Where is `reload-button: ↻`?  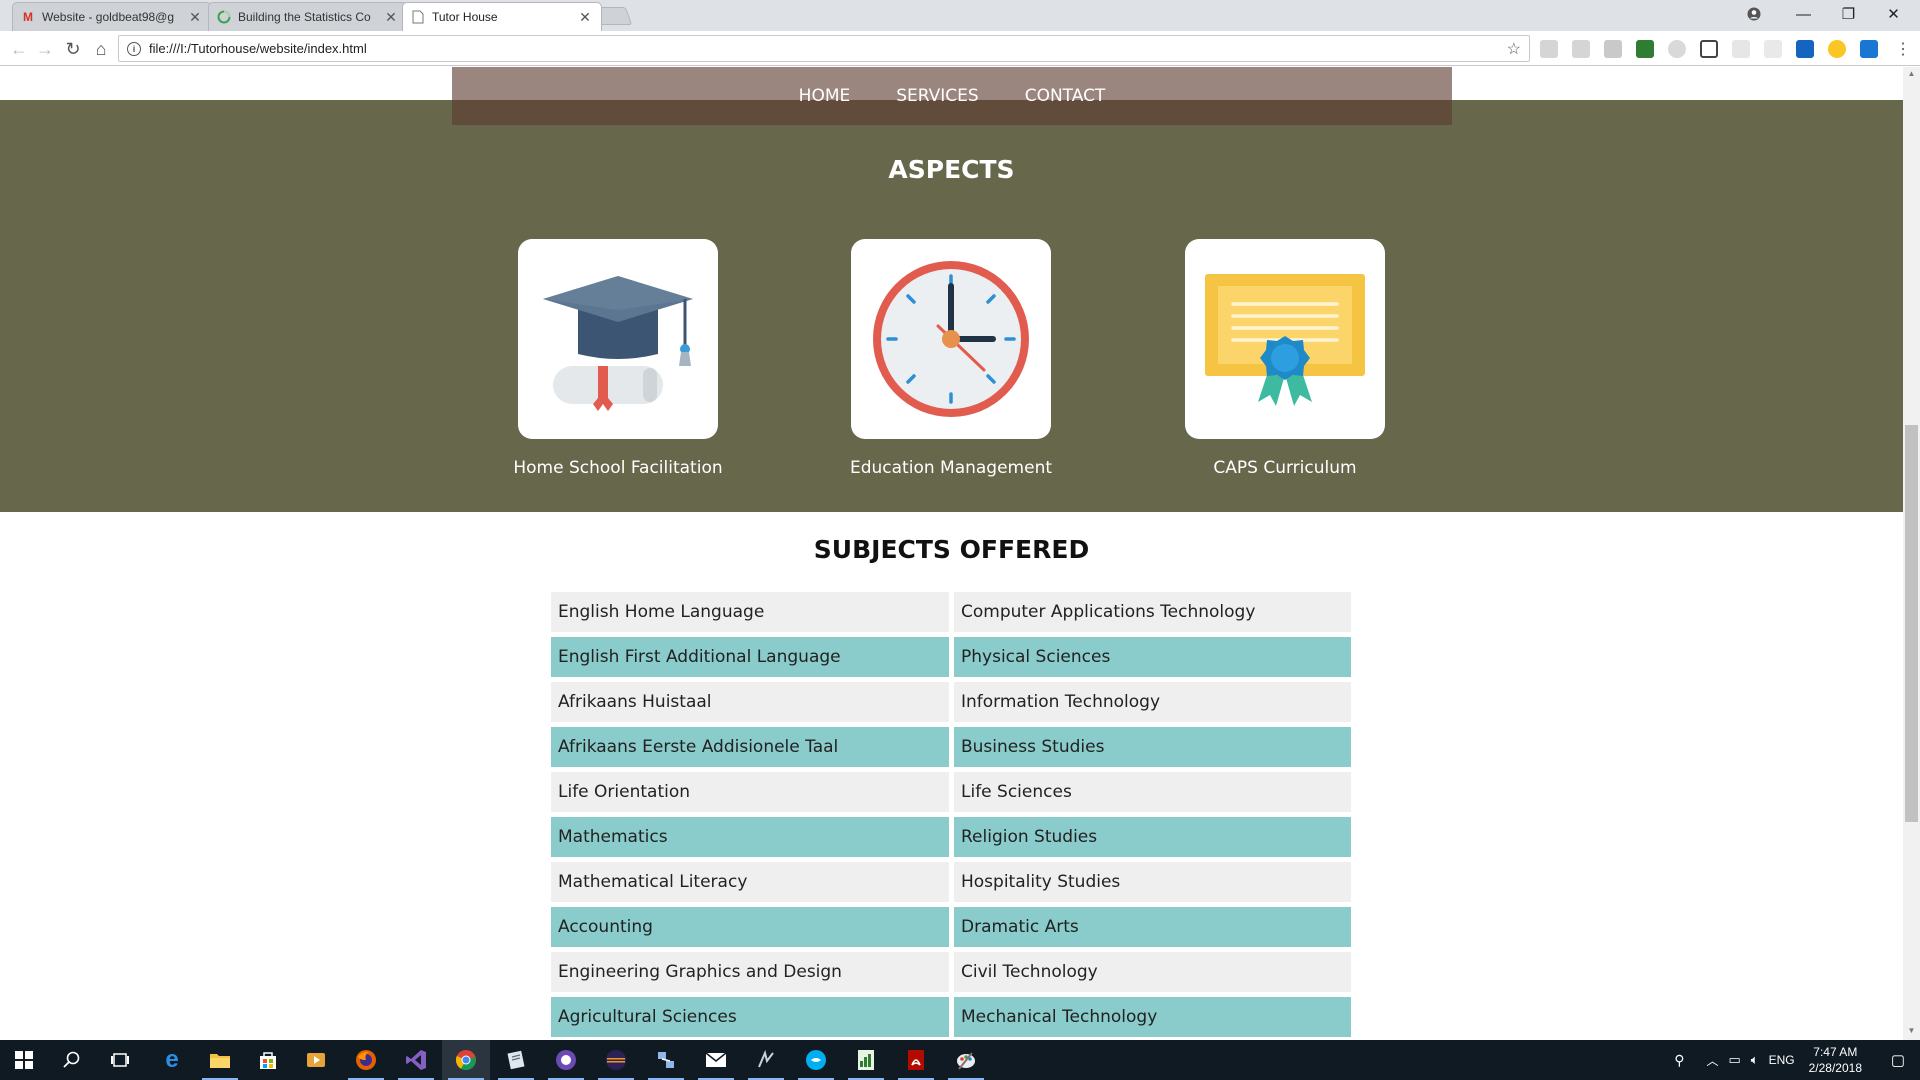
reload-button: ↻ is located at coordinates (73, 49).